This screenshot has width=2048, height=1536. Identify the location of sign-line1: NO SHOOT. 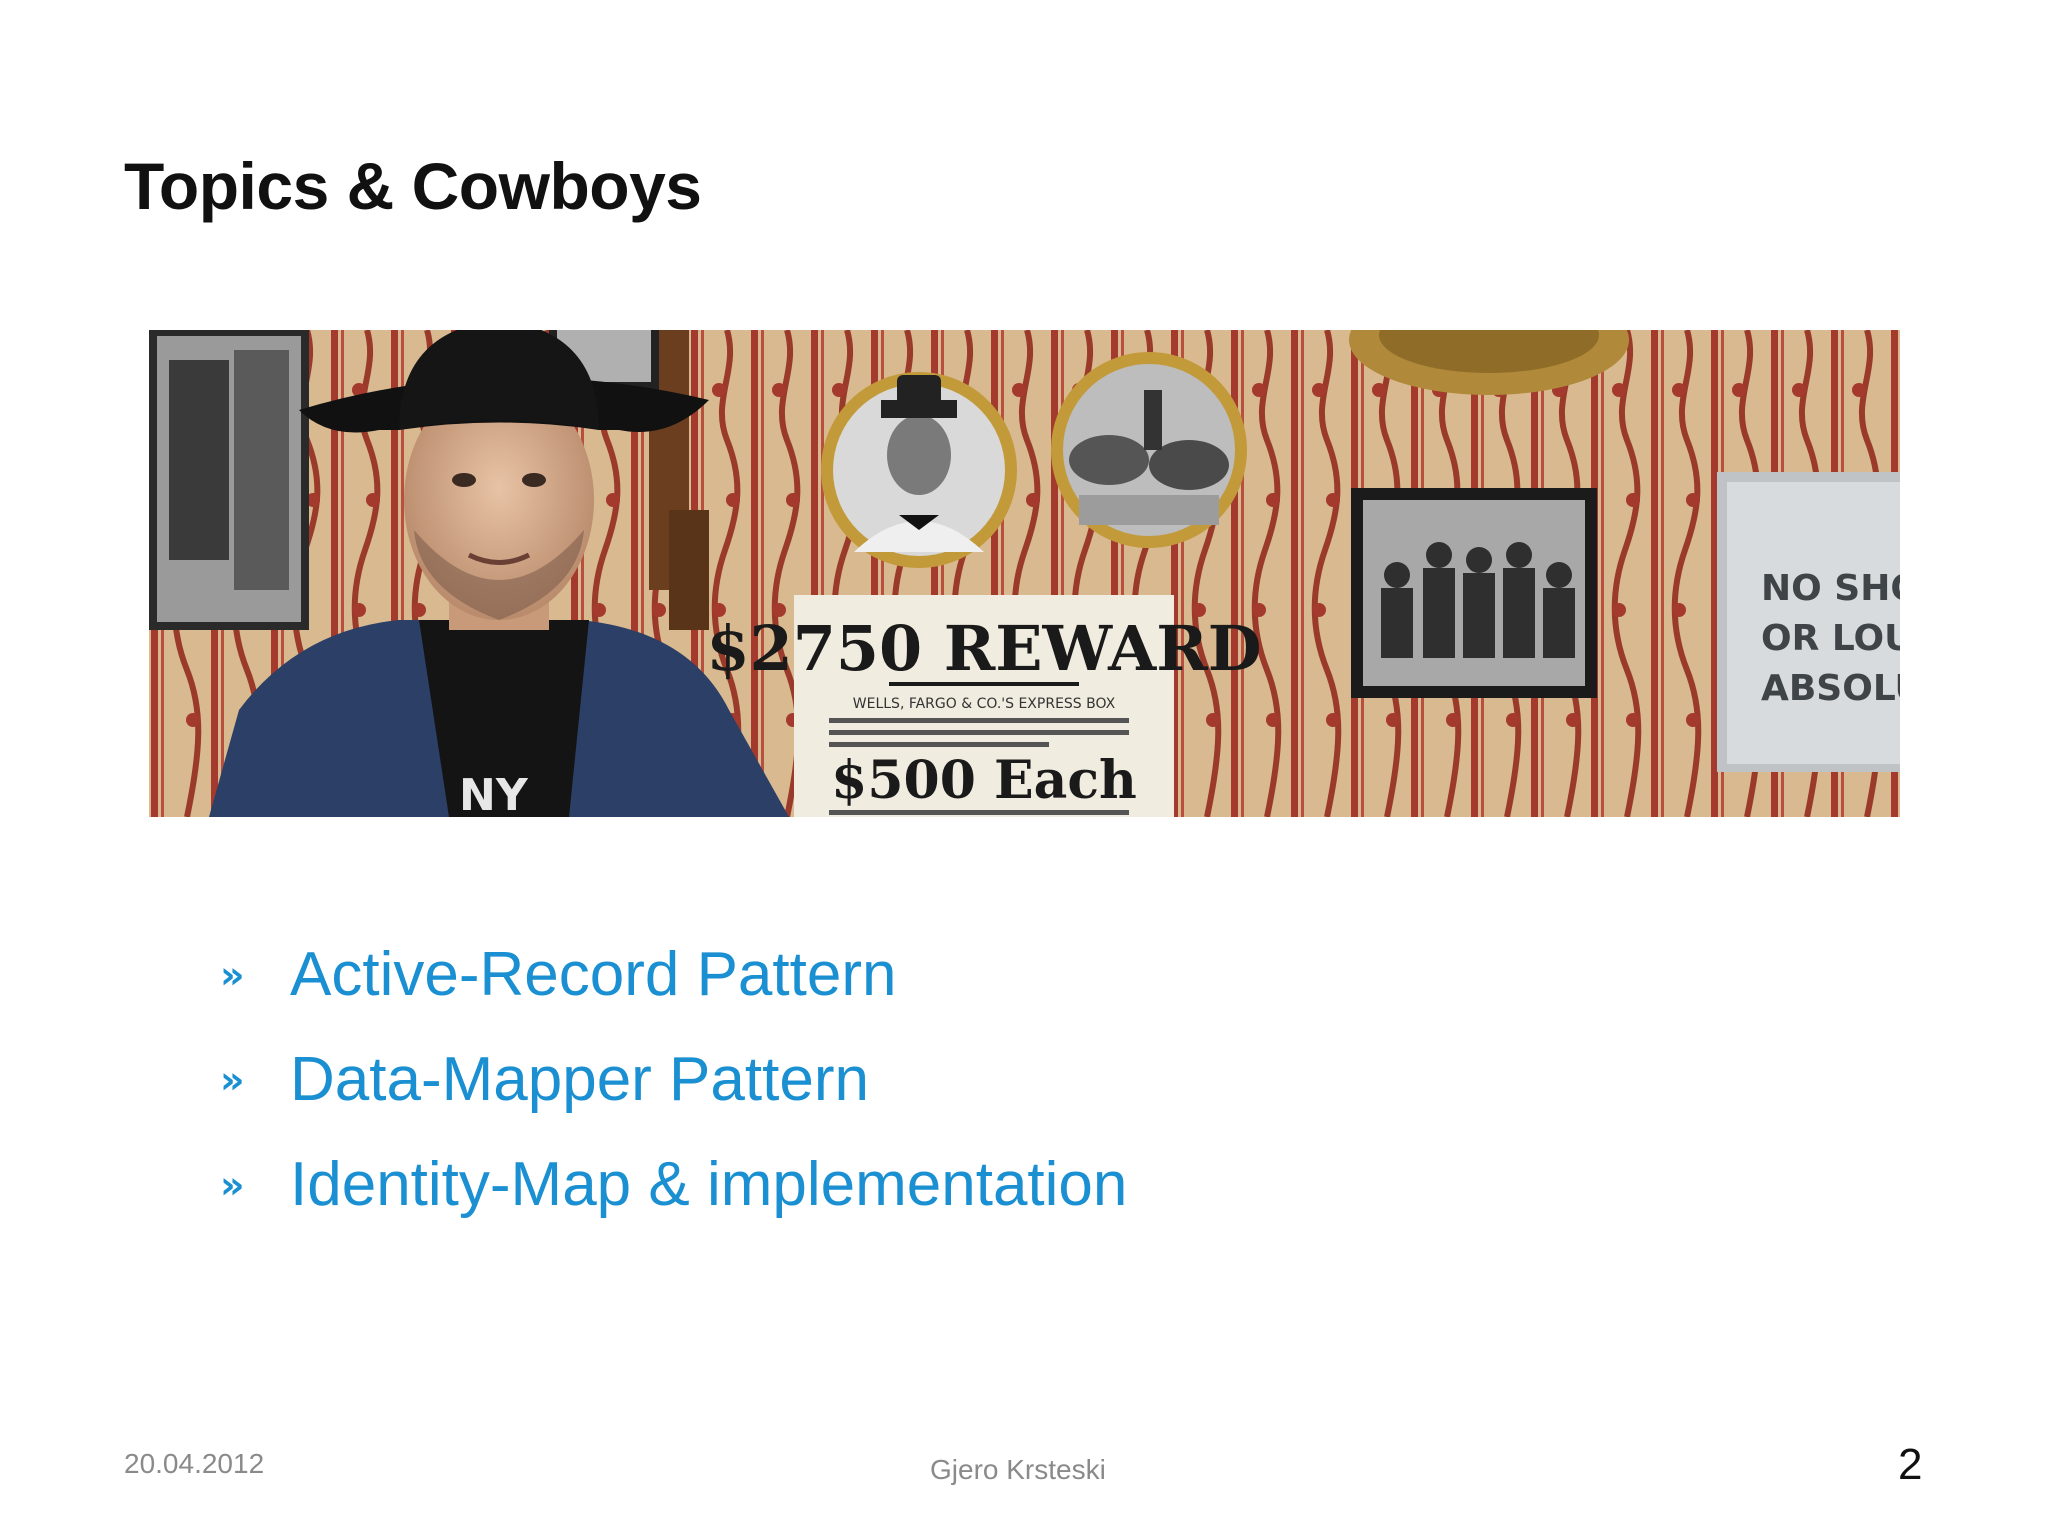
(1830, 588).